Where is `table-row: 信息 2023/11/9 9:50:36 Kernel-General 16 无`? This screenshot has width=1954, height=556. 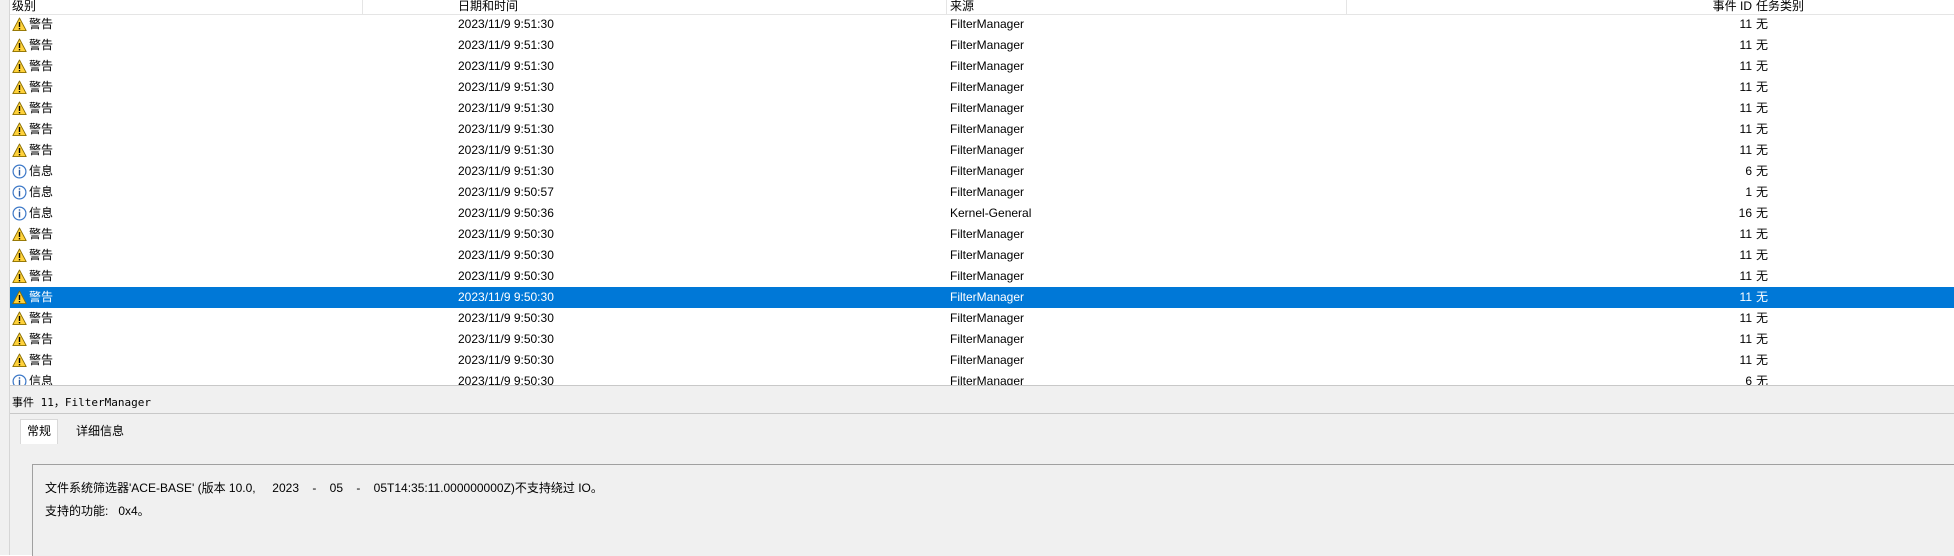 table-row: 信息 2023/11/9 9:50:36 Kernel-General 16 无 is located at coordinates (982, 213).